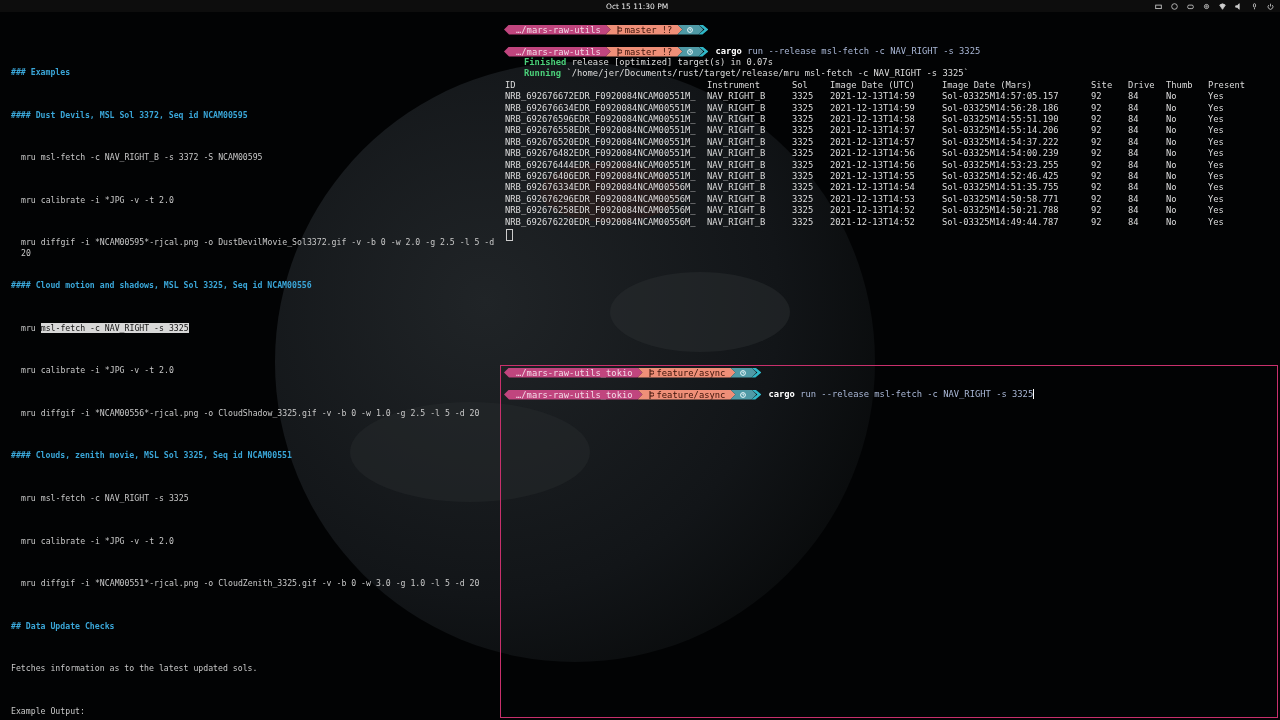 The image size is (1280, 720). I want to click on table-cell-text: NRB_692676296EDR_F0920084NCAM00556M_, so click(601, 199).